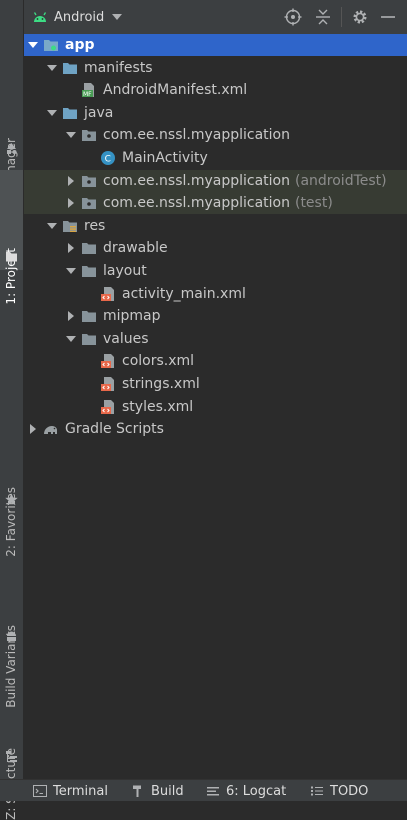 This screenshot has height=820, width=407. What do you see at coordinates (95, 225) in the screenshot?
I see `tree-item-label: res` at bounding box center [95, 225].